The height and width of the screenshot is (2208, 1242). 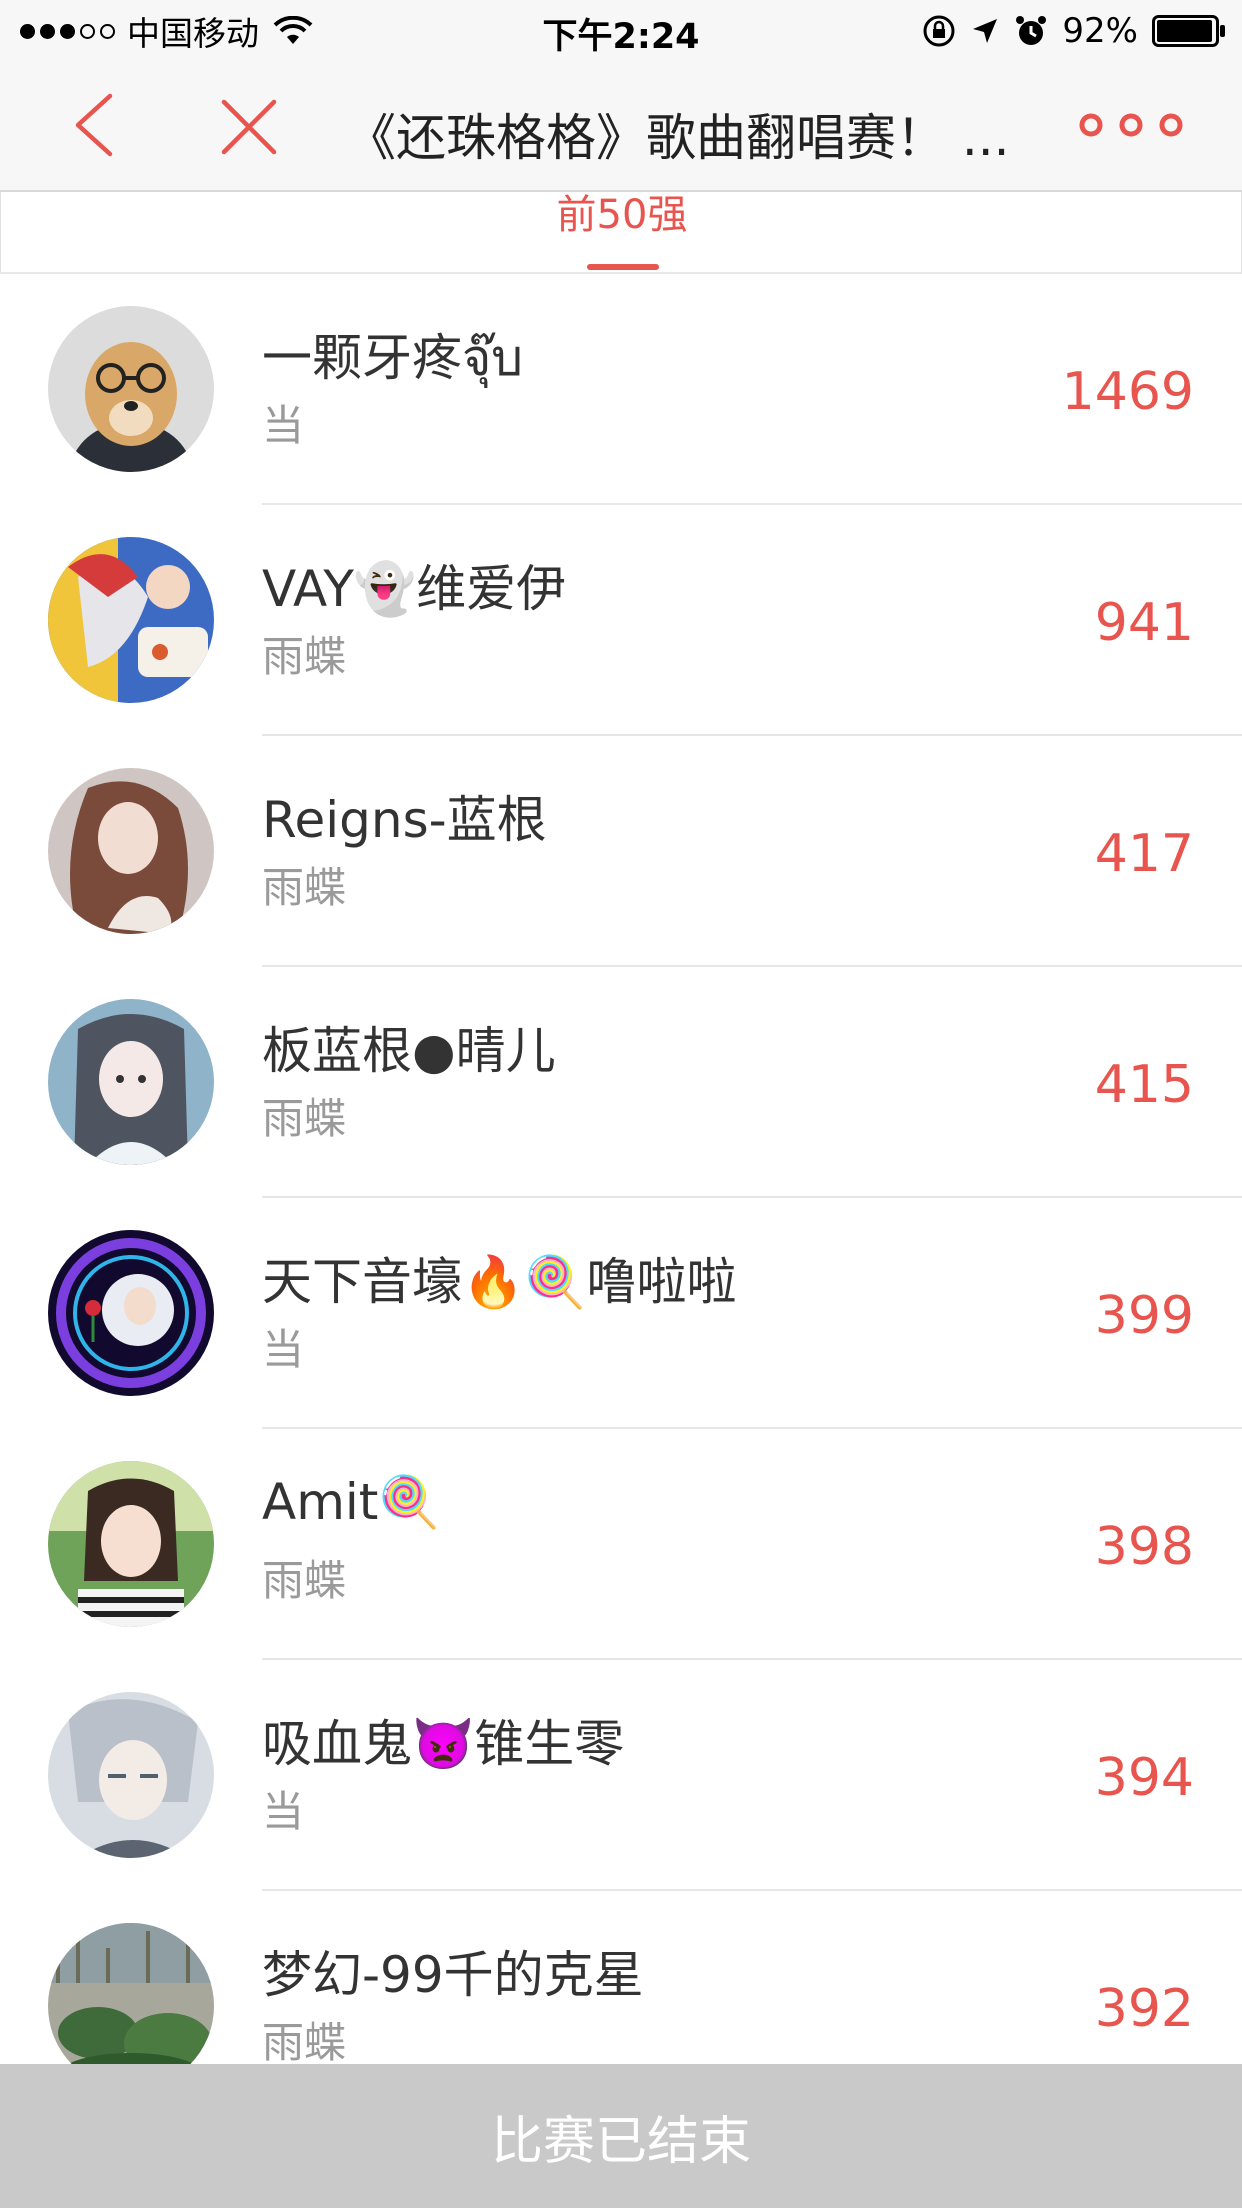 I want to click on list-item: 一颗牙疼จุ๊บ 当 1469, so click(x=621, y=389).